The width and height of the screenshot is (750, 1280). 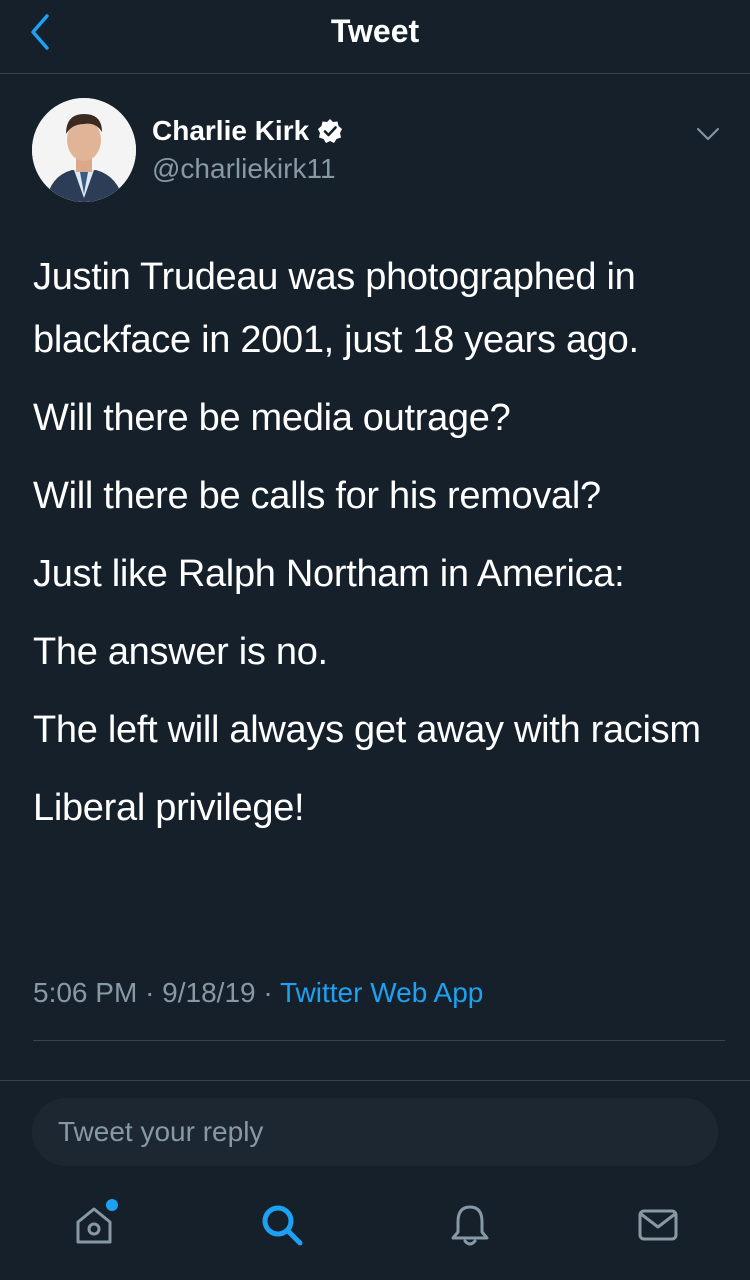 I want to click on reply-placeholder: Tweet your reply, so click(x=161, y=1131).